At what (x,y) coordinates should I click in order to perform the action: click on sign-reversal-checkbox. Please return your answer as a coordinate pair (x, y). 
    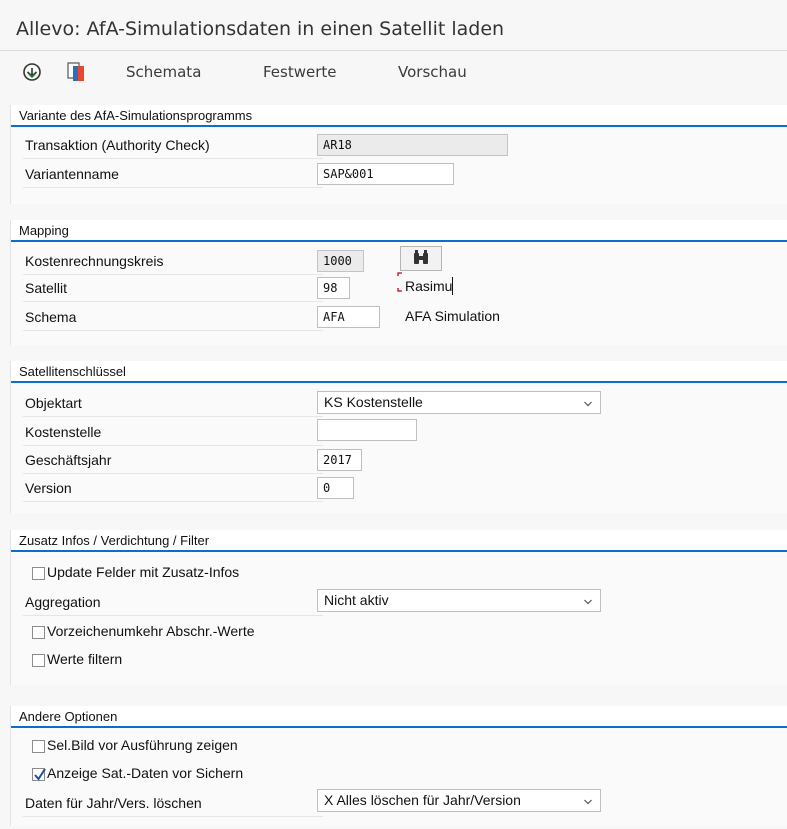
    Looking at the image, I should click on (38, 632).